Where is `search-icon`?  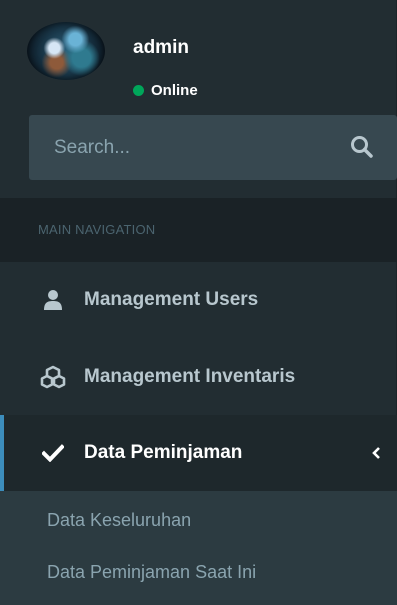
search-icon is located at coordinates (362, 147).